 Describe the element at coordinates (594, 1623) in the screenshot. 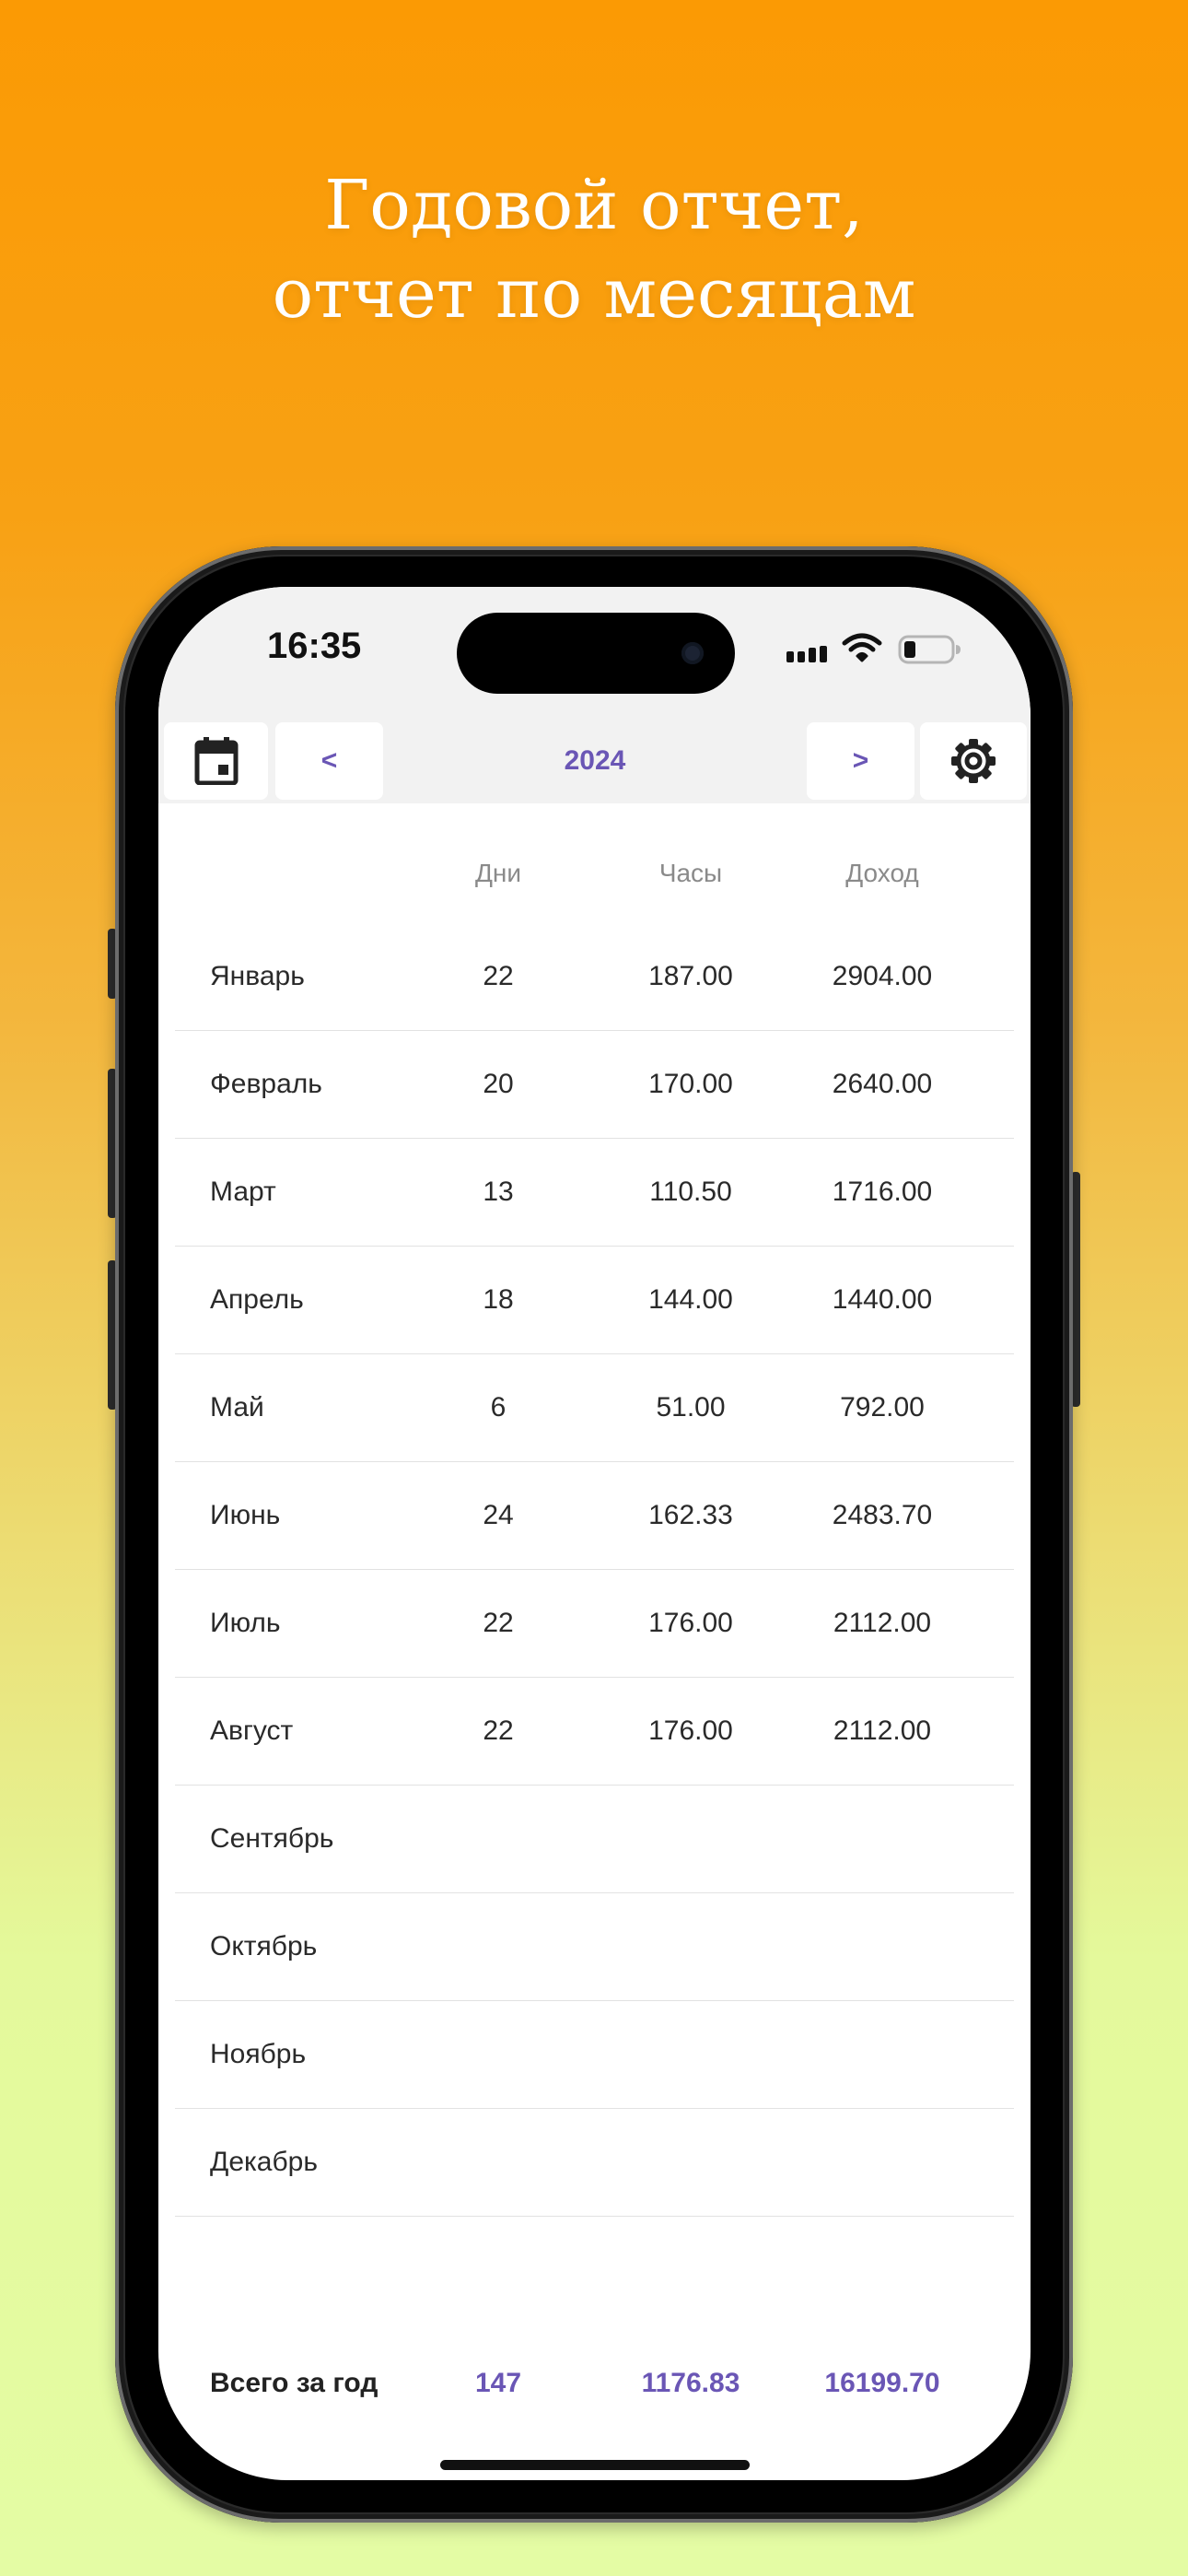

I see `month-row: Июль 22 176.00 2112.00` at that location.